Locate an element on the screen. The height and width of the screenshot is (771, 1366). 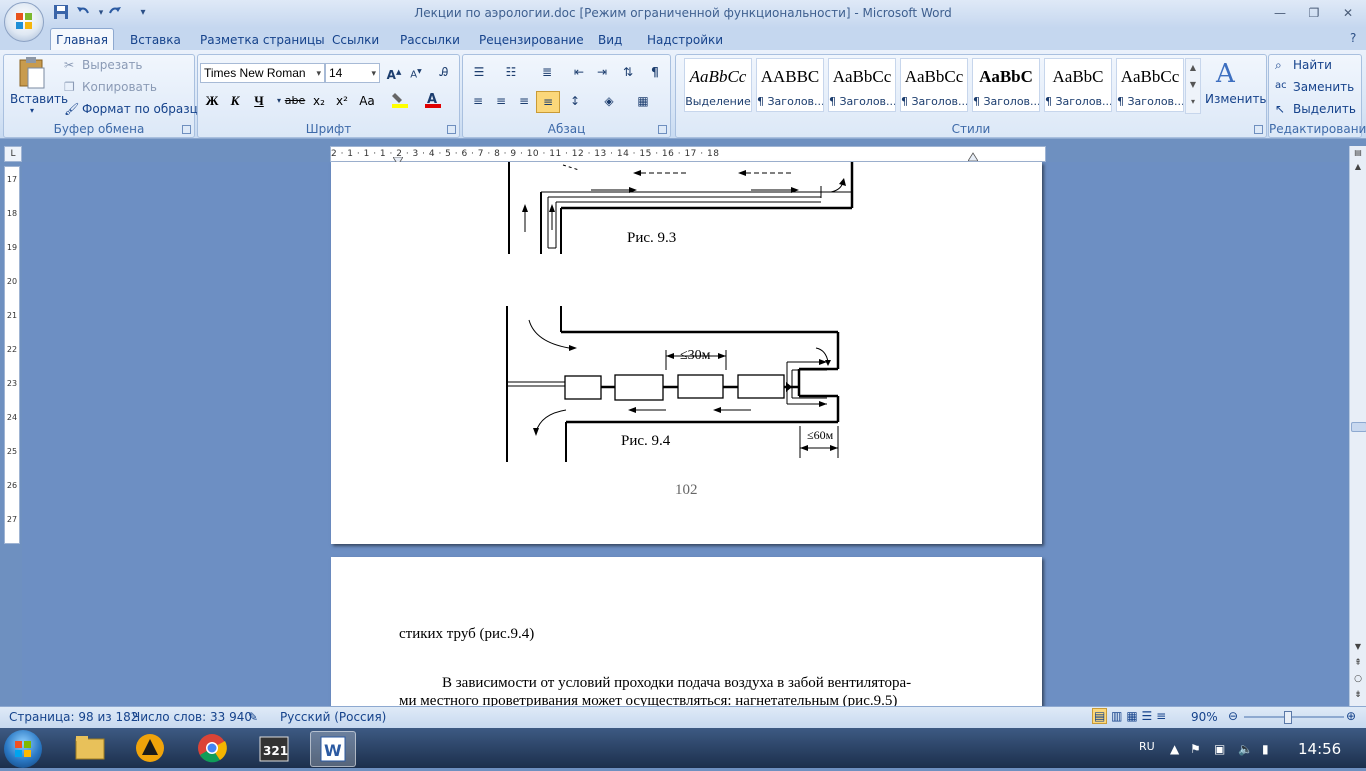
shrink-font-button: A▼ is located at coordinates (416, 72).